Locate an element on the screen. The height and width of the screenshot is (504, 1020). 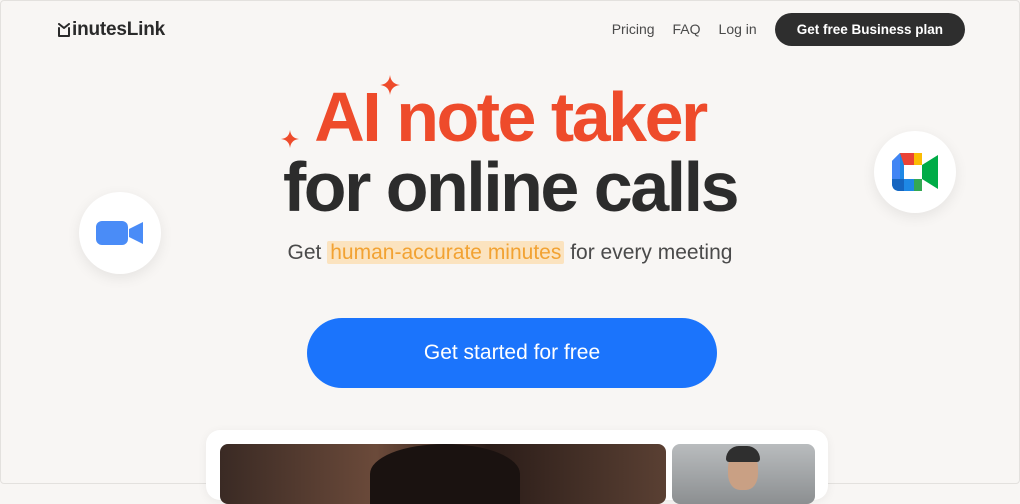
nav-link-login: Log in is located at coordinates (738, 29).